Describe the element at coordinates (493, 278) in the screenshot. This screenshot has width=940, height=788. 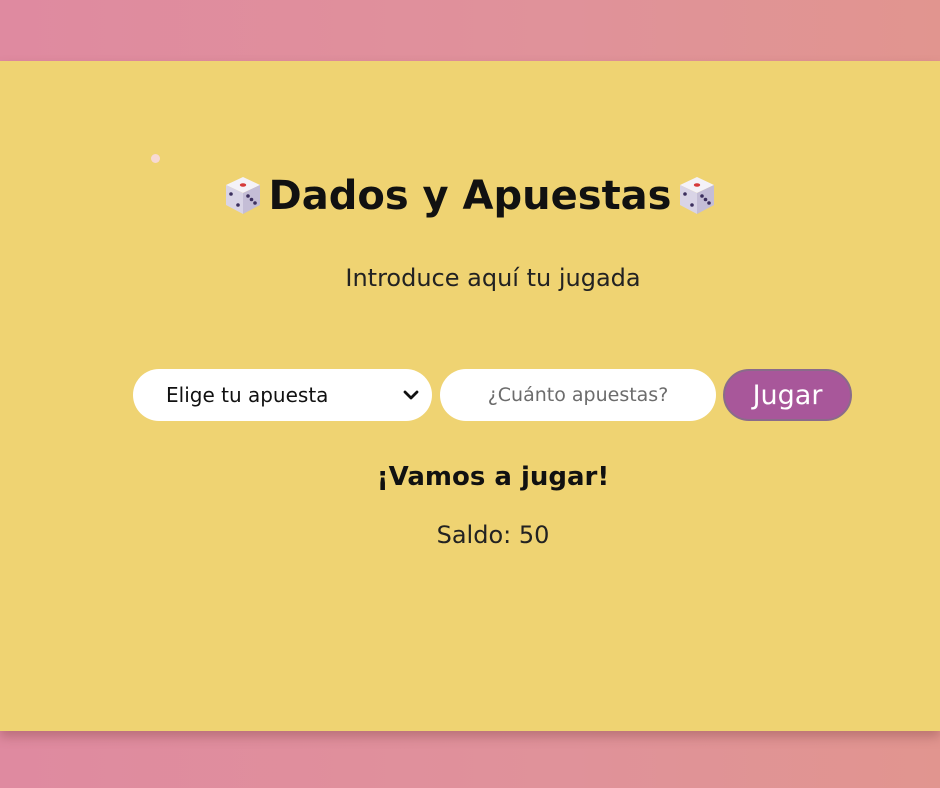
I see `subtitle: Introduce aquí tu jugada` at that location.